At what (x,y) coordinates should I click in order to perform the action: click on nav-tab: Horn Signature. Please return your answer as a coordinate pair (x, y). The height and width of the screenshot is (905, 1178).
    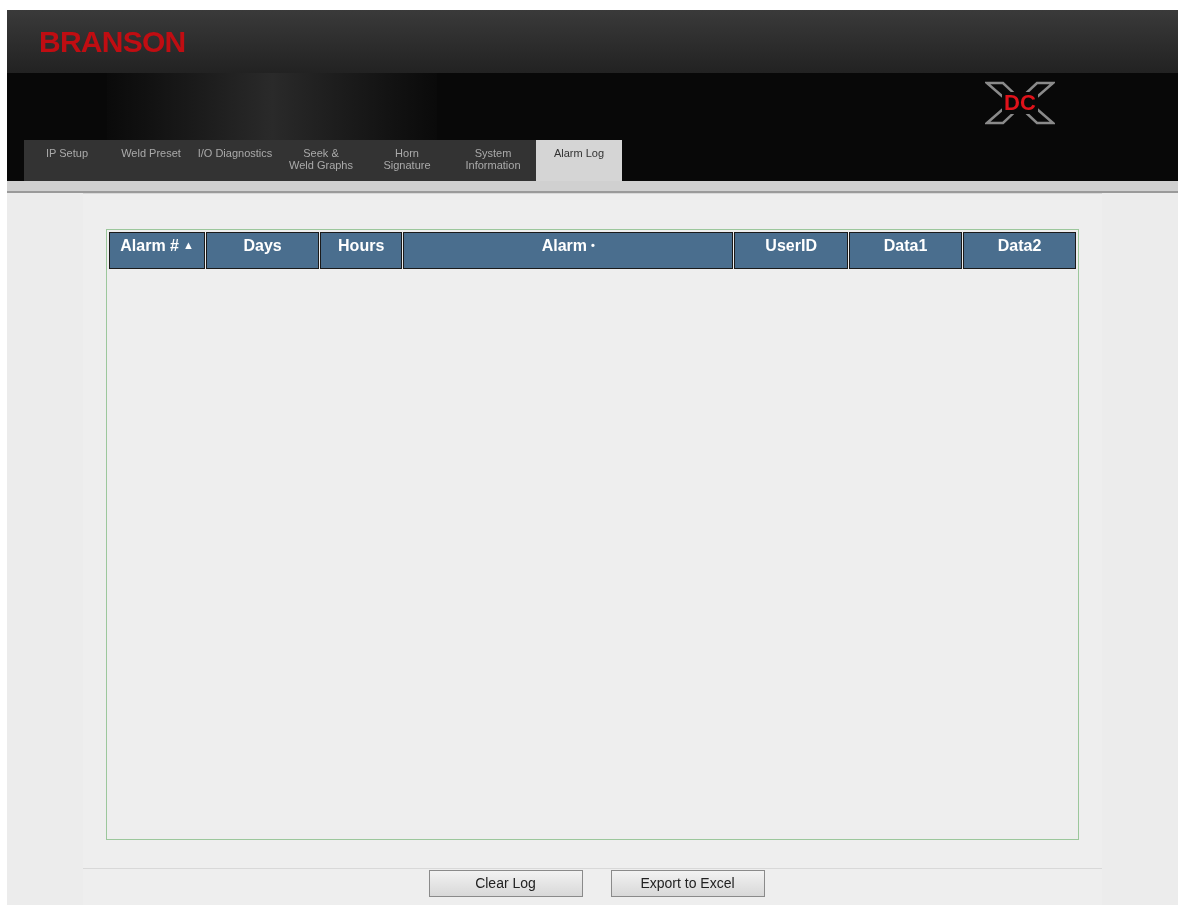
    Looking at the image, I should click on (407, 160).